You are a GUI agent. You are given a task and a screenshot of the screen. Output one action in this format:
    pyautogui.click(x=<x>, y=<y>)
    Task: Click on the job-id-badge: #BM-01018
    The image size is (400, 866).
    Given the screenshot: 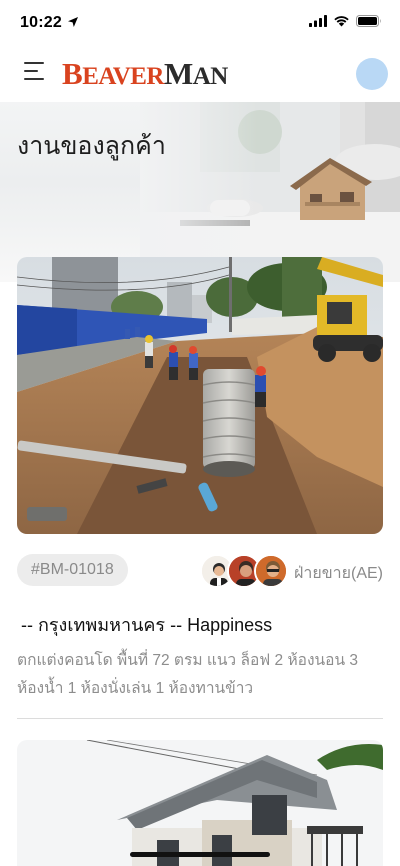 What is the action you would take?
    pyautogui.click(x=72, y=570)
    